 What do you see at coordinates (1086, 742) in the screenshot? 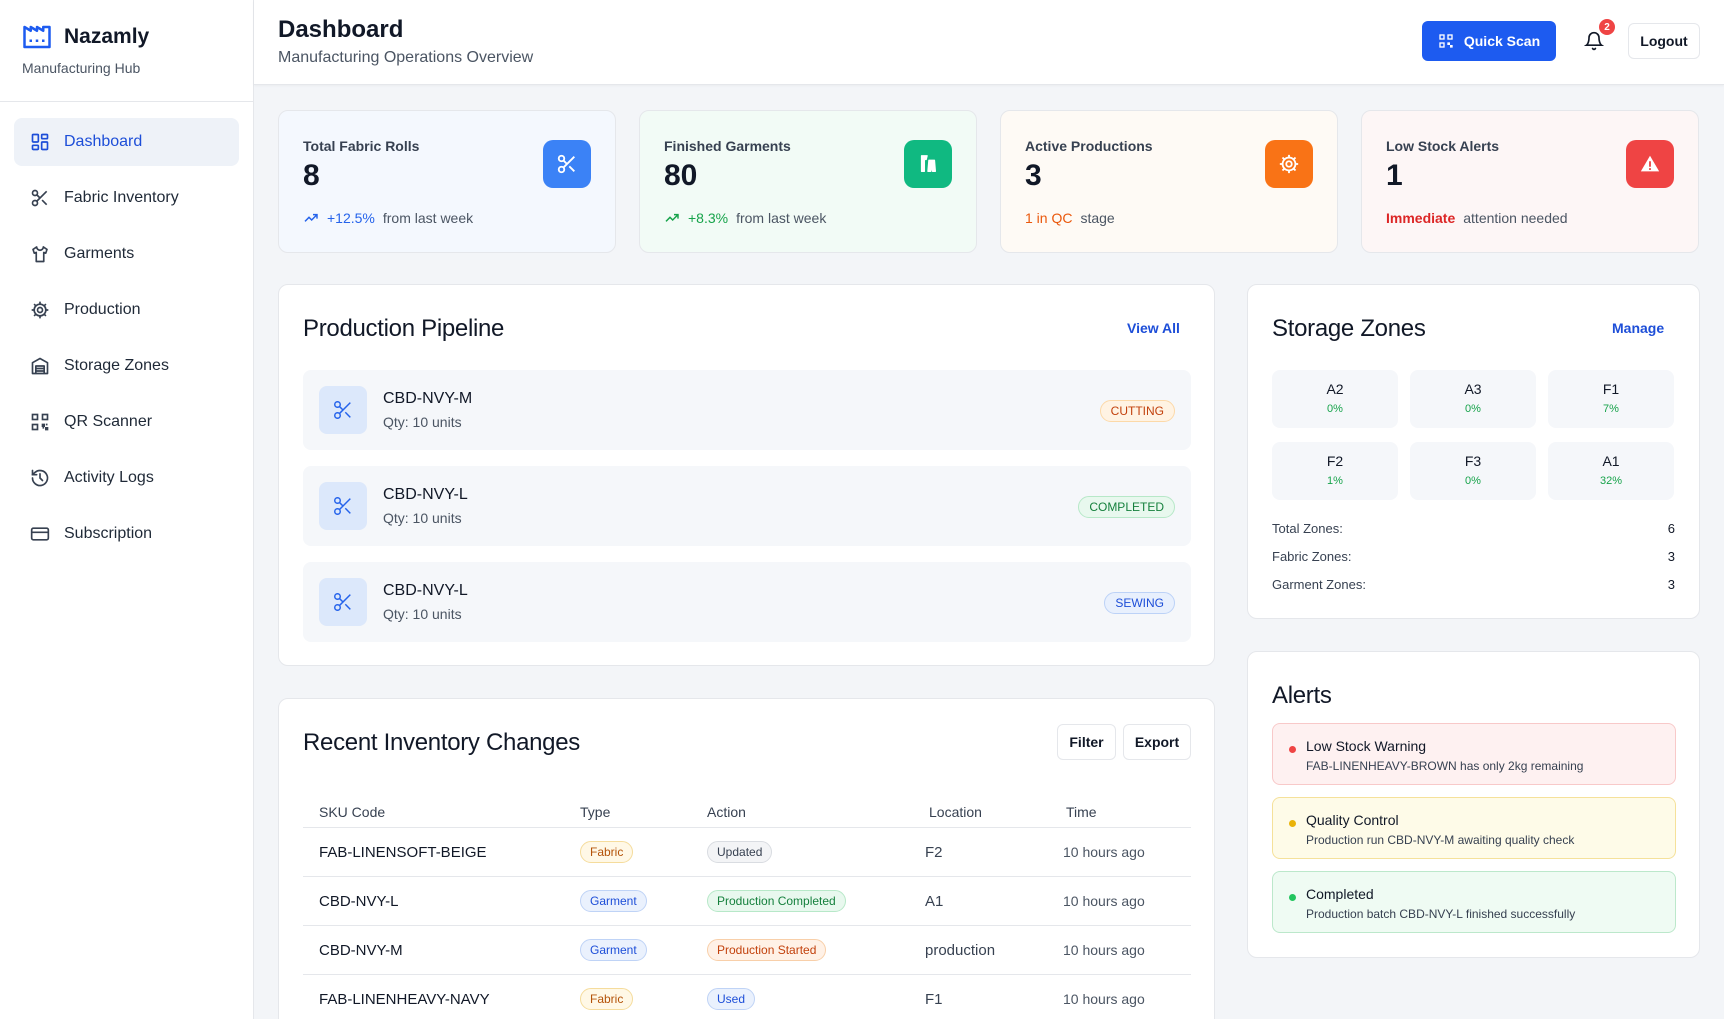
I see `filter-button: Filter` at bounding box center [1086, 742].